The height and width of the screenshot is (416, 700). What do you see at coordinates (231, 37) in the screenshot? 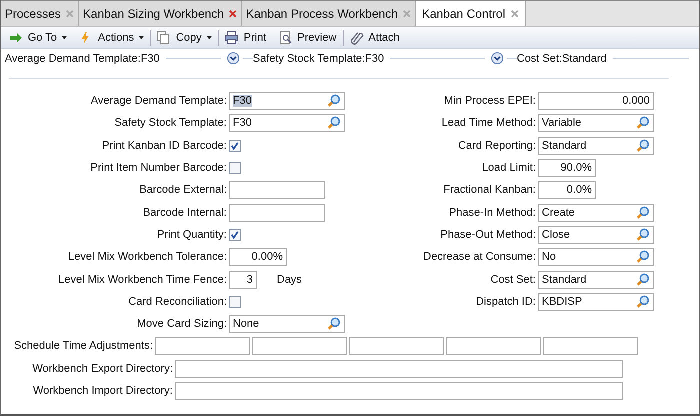
I see `printer-icon` at bounding box center [231, 37].